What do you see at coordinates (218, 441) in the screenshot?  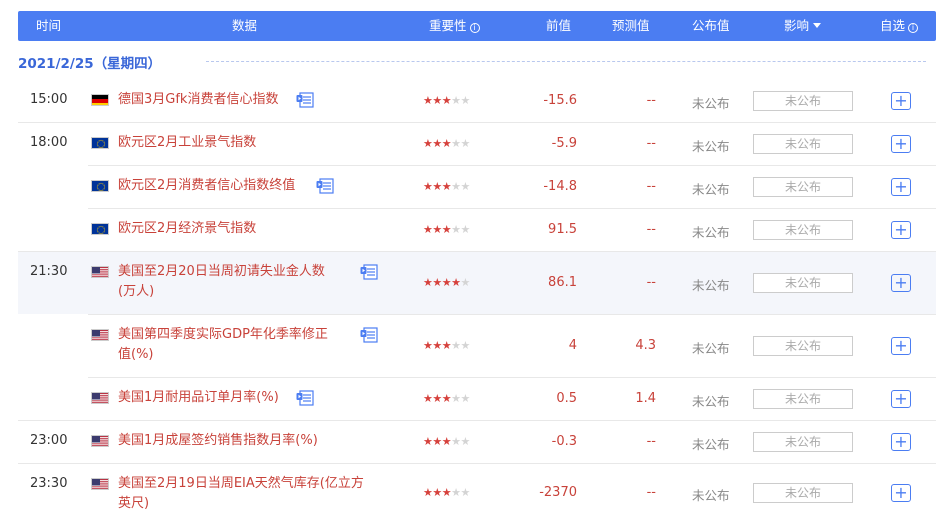 I see `event-title: 美国1月成屋签约销售指数月率(%)` at bounding box center [218, 441].